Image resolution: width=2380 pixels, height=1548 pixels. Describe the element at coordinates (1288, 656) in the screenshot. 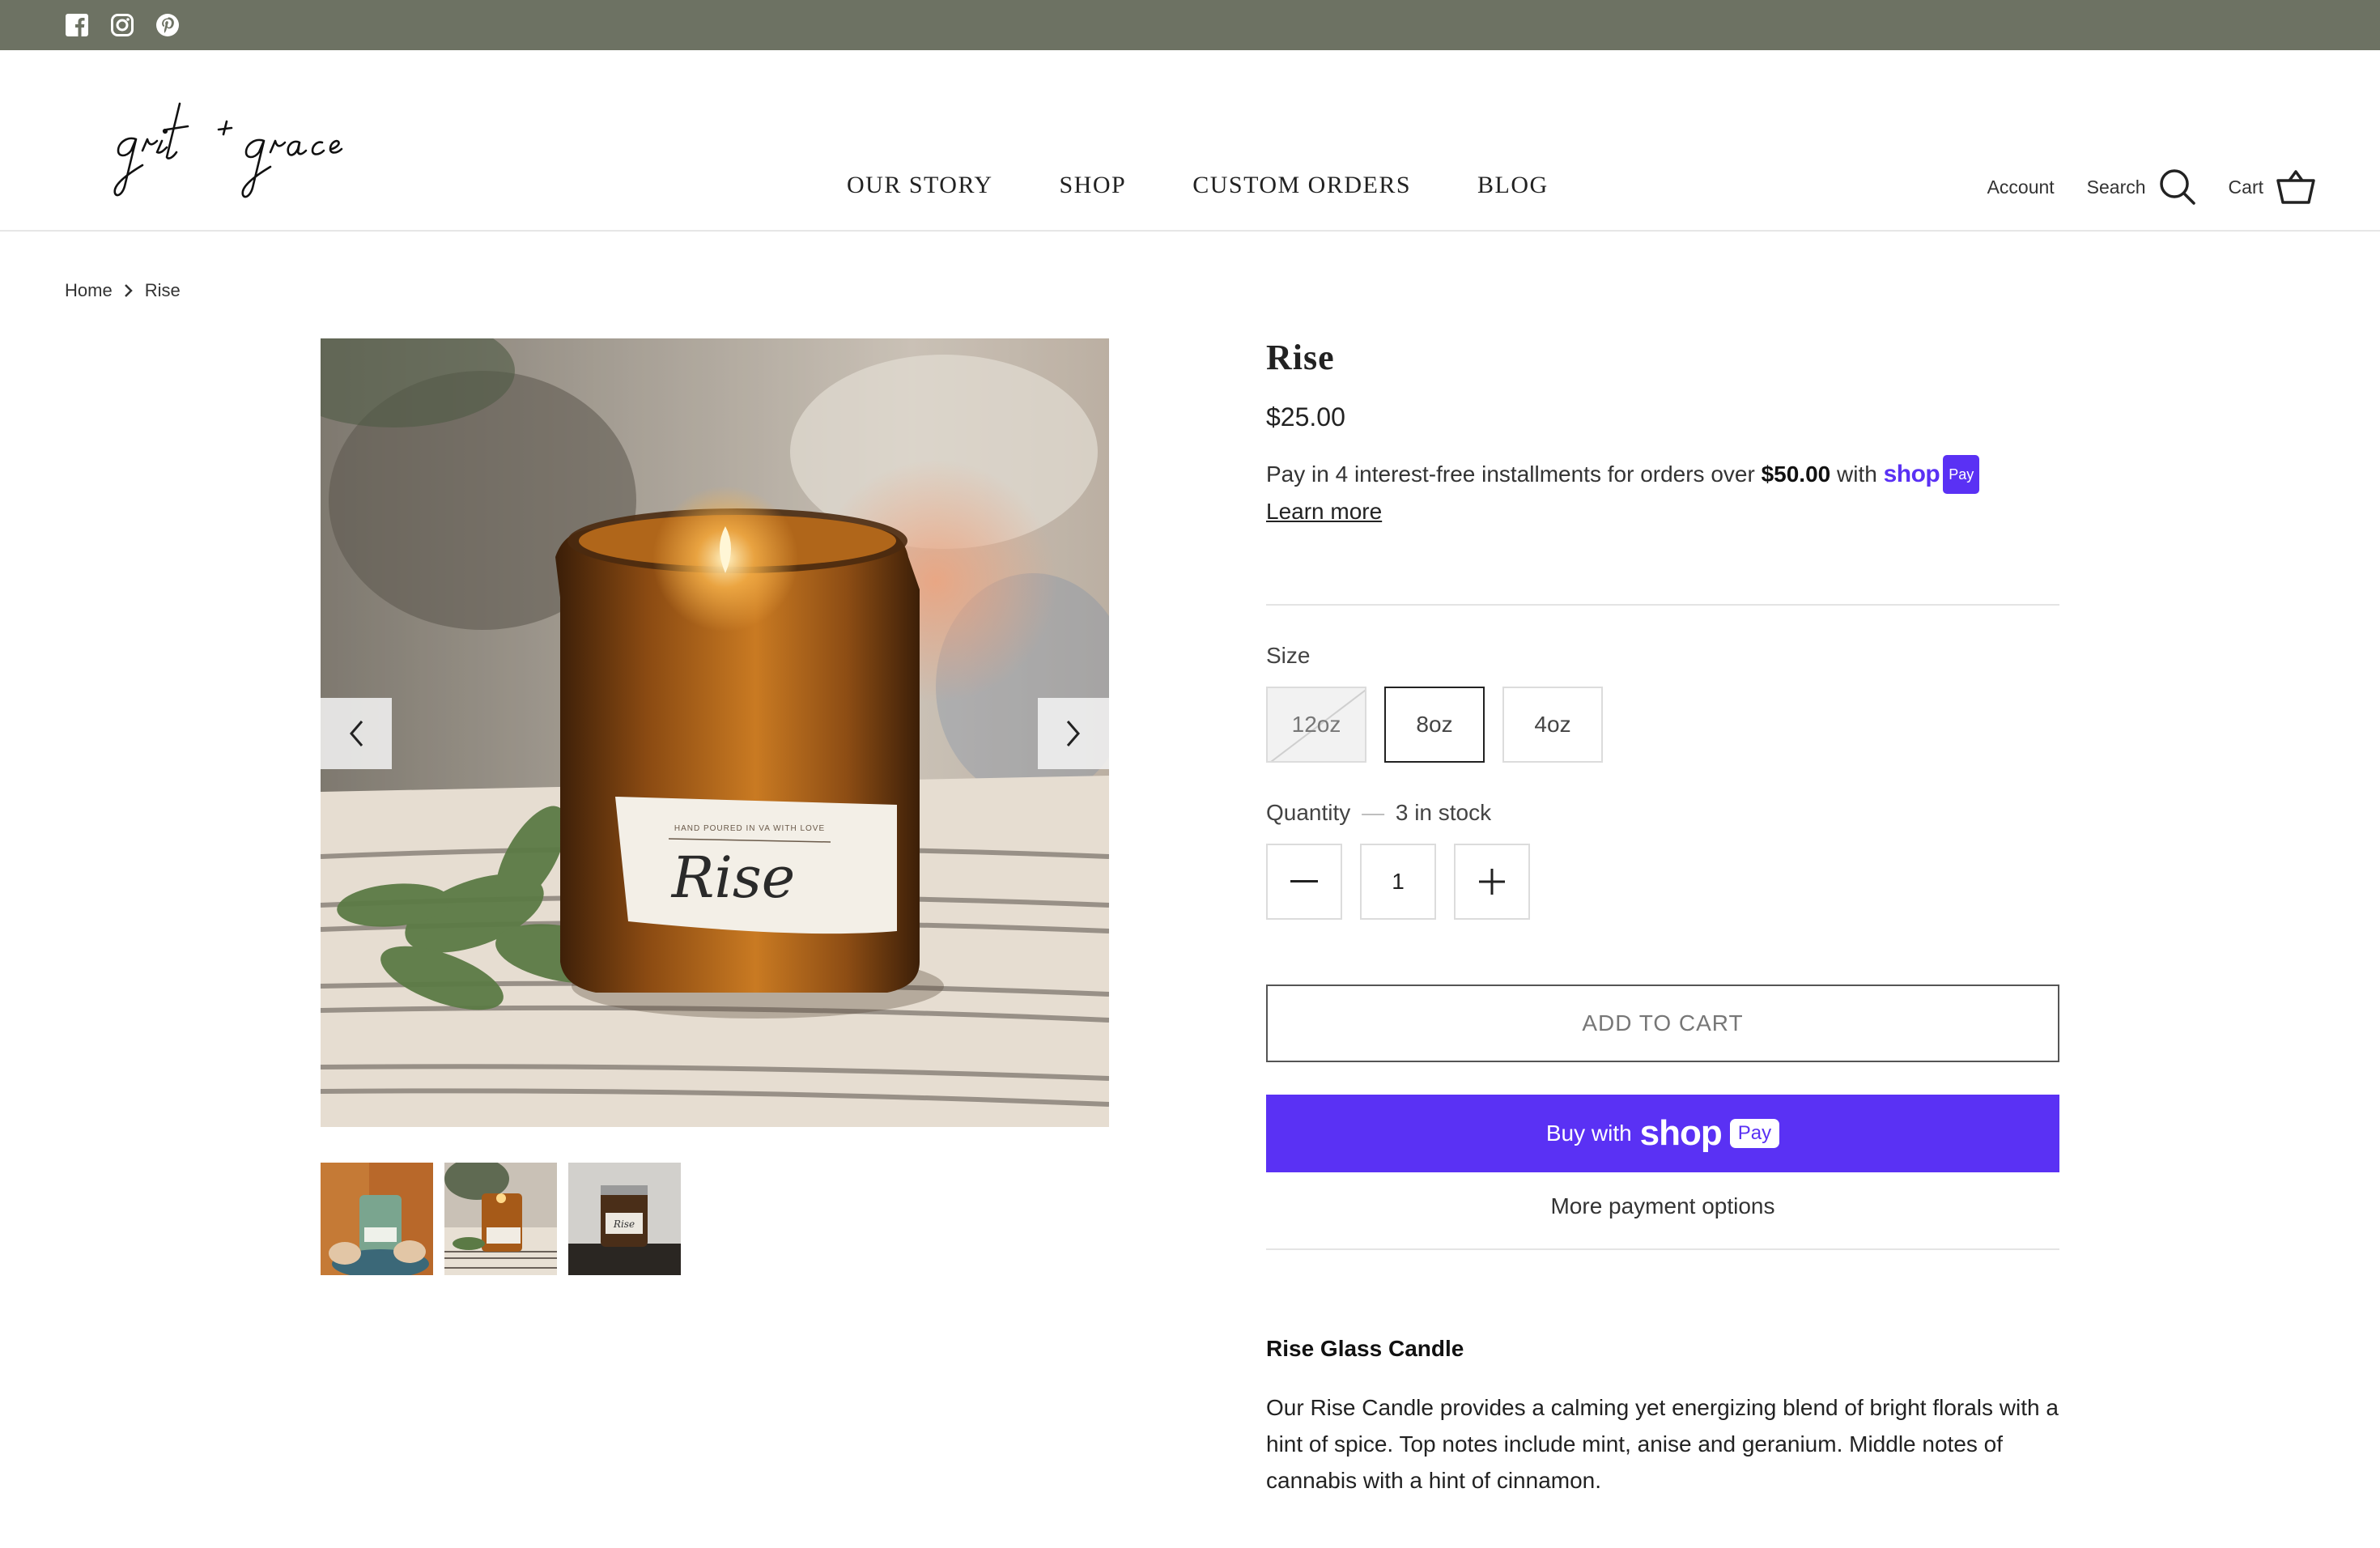

I see `size-label: Size` at that location.